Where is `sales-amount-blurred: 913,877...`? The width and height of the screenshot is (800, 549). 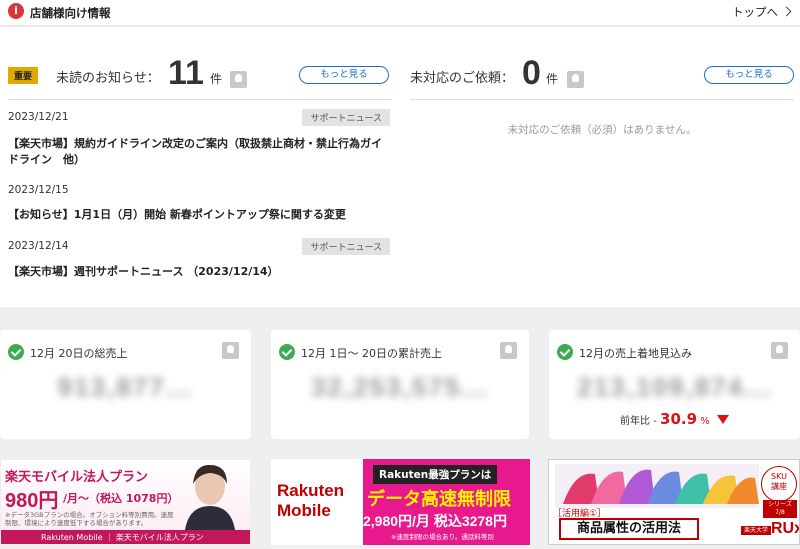 sales-amount-blurred: 913,877... is located at coordinates (125, 387).